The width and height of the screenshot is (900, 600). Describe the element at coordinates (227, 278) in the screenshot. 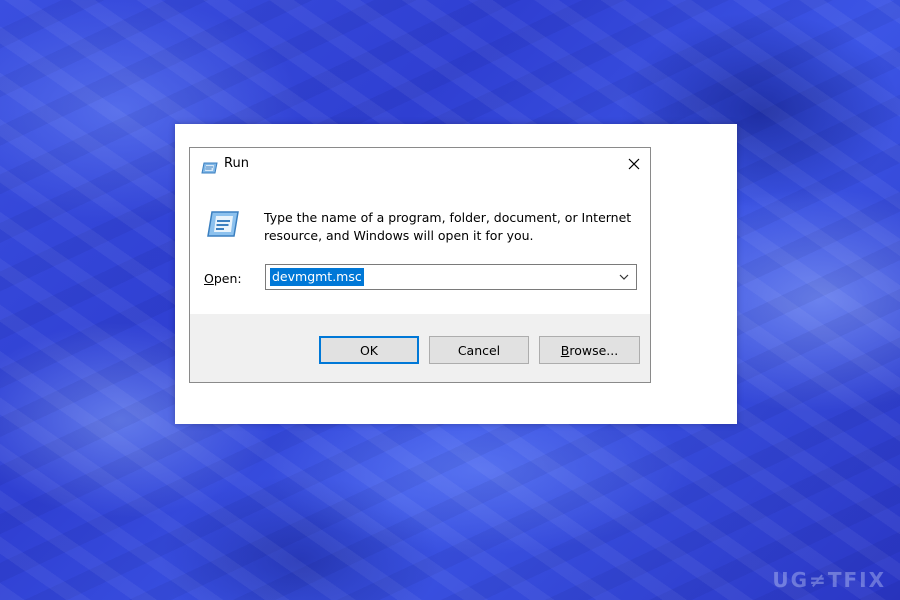

I see `open-label-text: pen:` at that location.